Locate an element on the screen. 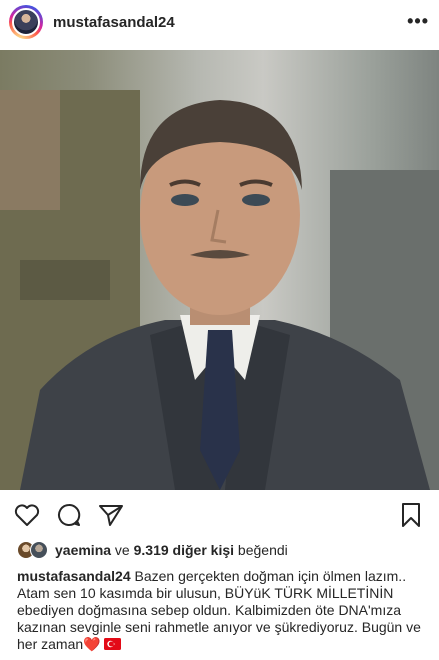 This screenshot has height=660, width=439. likes-suffix: beğendi is located at coordinates (261, 550).